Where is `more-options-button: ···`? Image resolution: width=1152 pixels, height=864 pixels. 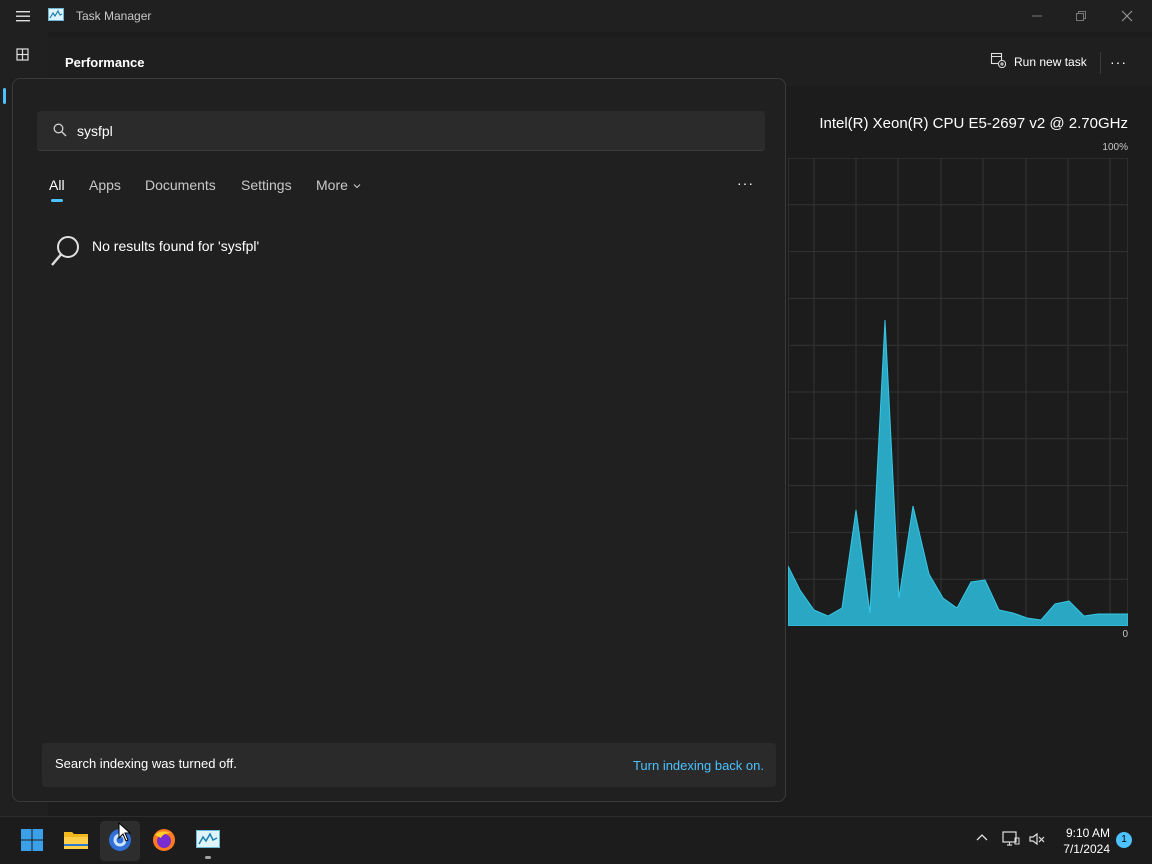
more-options-button: ··· is located at coordinates (1118, 62).